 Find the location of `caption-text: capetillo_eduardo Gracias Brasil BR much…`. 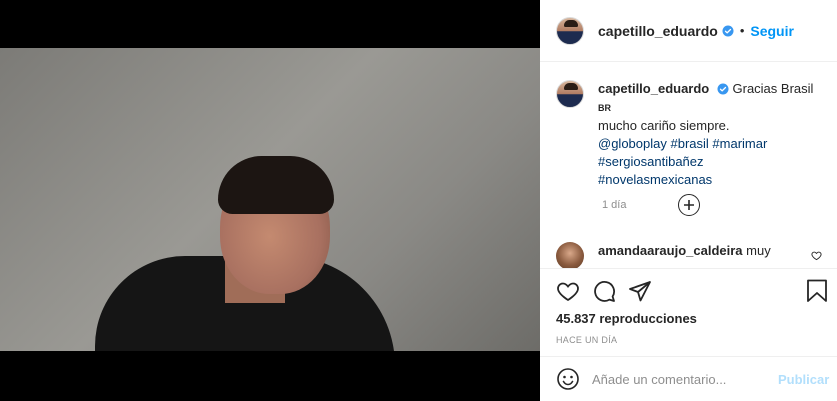

caption-text: capetillo_eduardo Gracias Brasil BR much… is located at coordinates (709, 134).